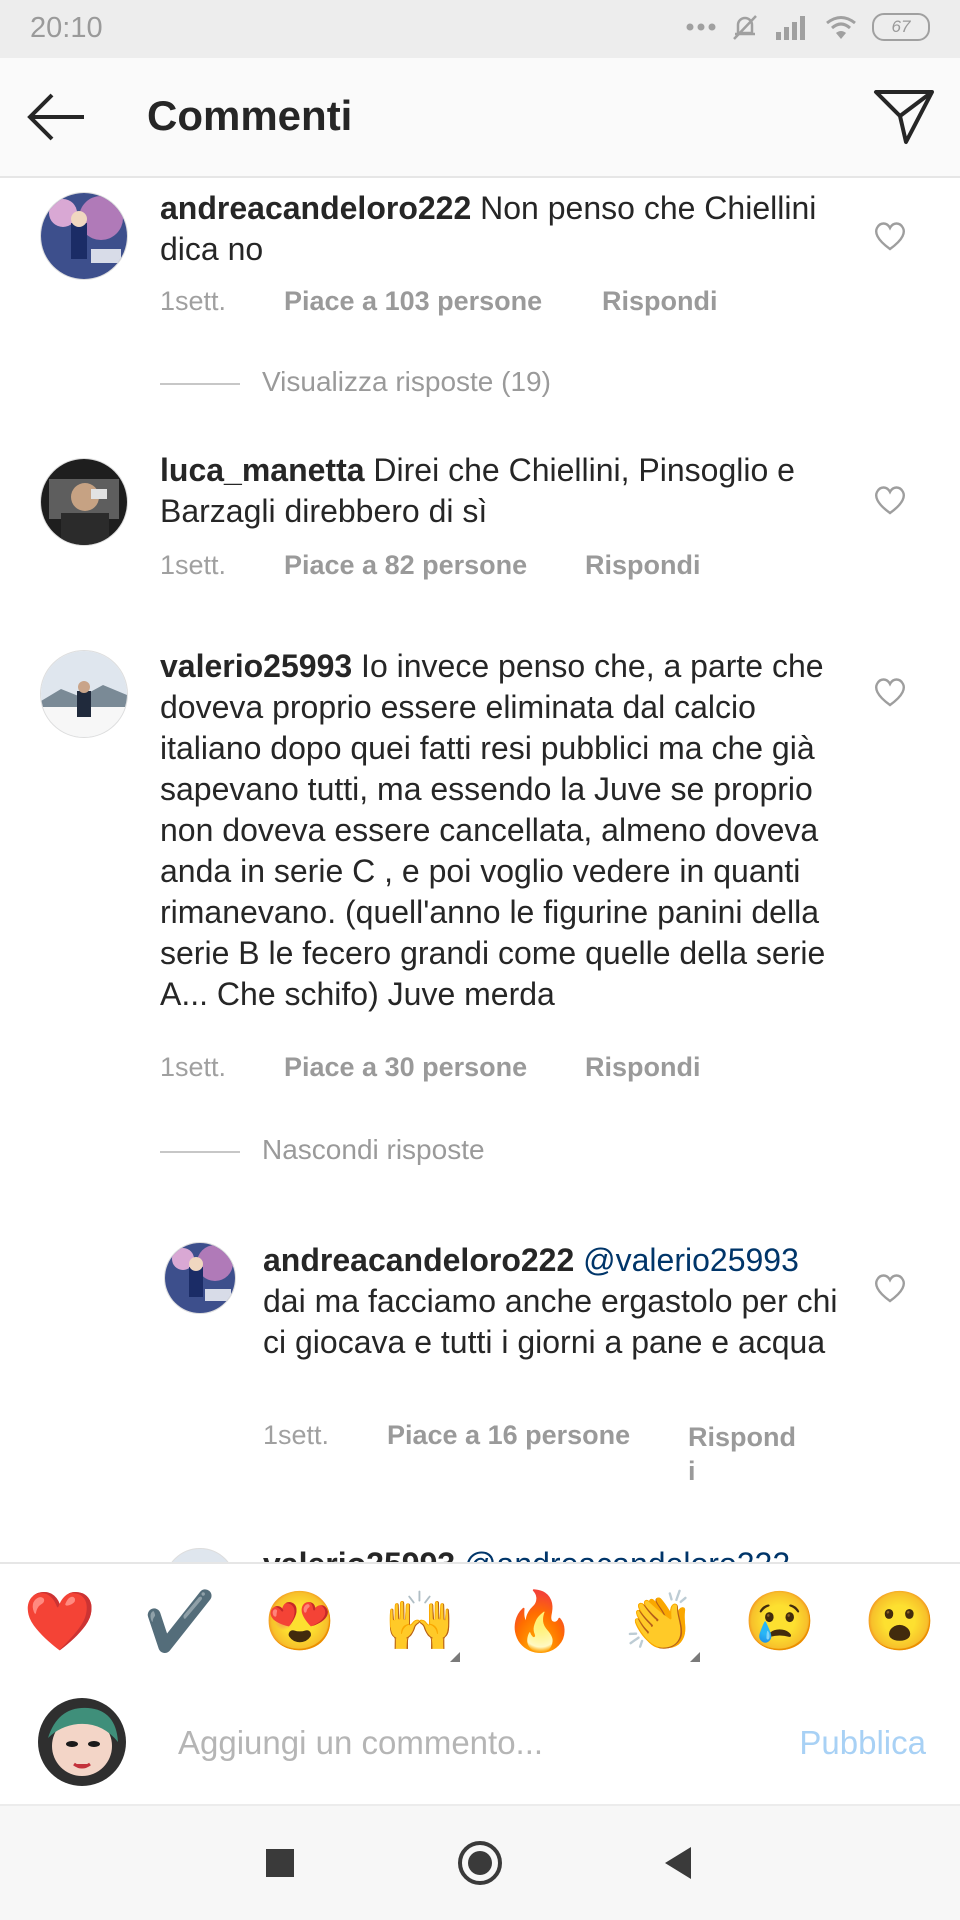 The height and width of the screenshot is (1920, 960). What do you see at coordinates (262, 470) in the screenshot?
I see `comment-username: luca_manetta` at bounding box center [262, 470].